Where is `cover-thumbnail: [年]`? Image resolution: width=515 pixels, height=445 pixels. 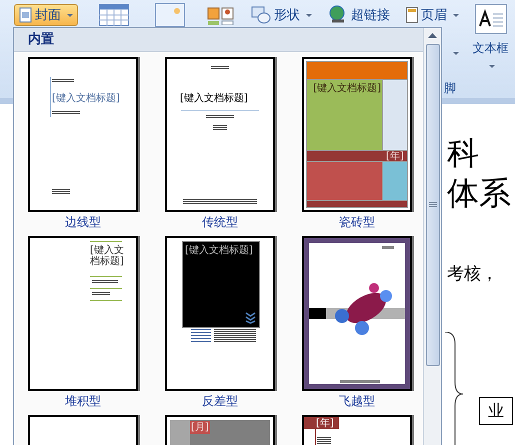 cover-thumbnail: [年] is located at coordinates (357, 430).